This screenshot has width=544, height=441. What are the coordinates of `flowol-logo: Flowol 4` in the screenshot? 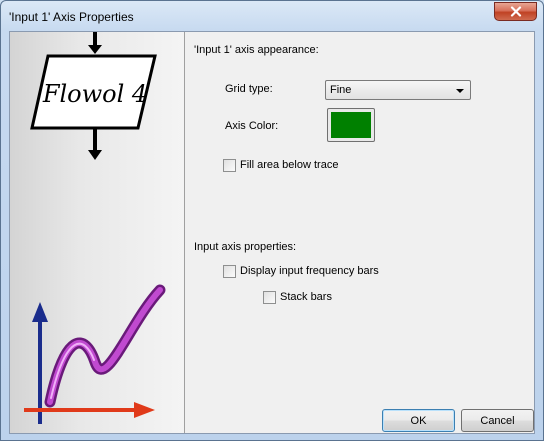 It's located at (93, 96).